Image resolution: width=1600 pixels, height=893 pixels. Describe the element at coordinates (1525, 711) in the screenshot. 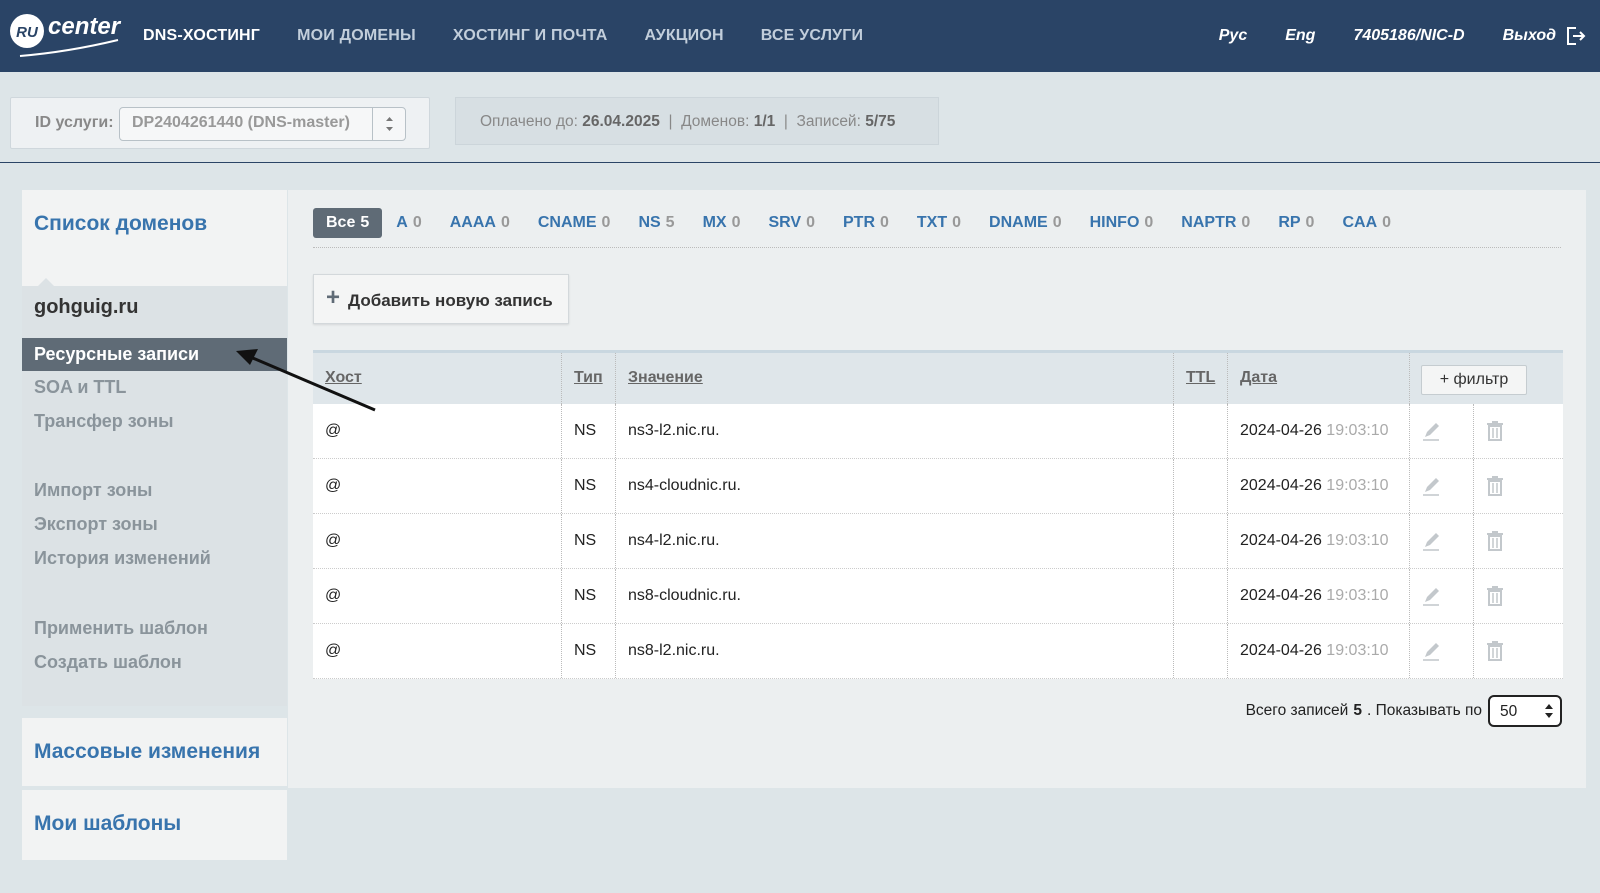

I see `per-page-select: 50` at that location.